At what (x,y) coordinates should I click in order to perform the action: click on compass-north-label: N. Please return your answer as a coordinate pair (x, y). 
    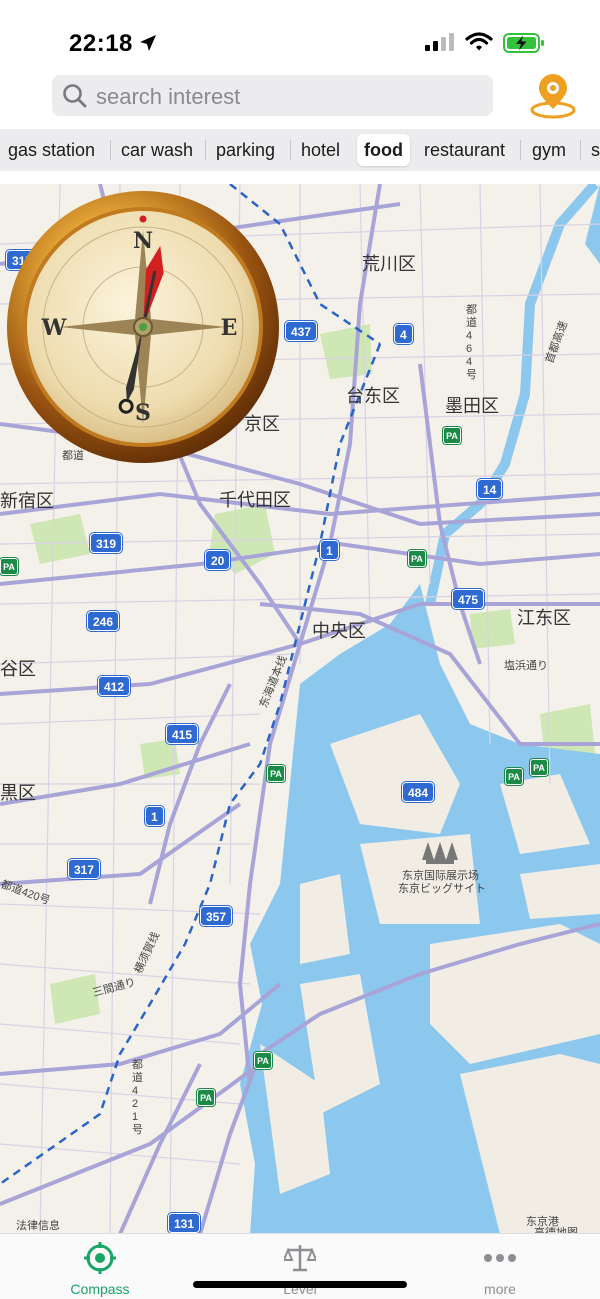
    Looking at the image, I should click on (143, 241).